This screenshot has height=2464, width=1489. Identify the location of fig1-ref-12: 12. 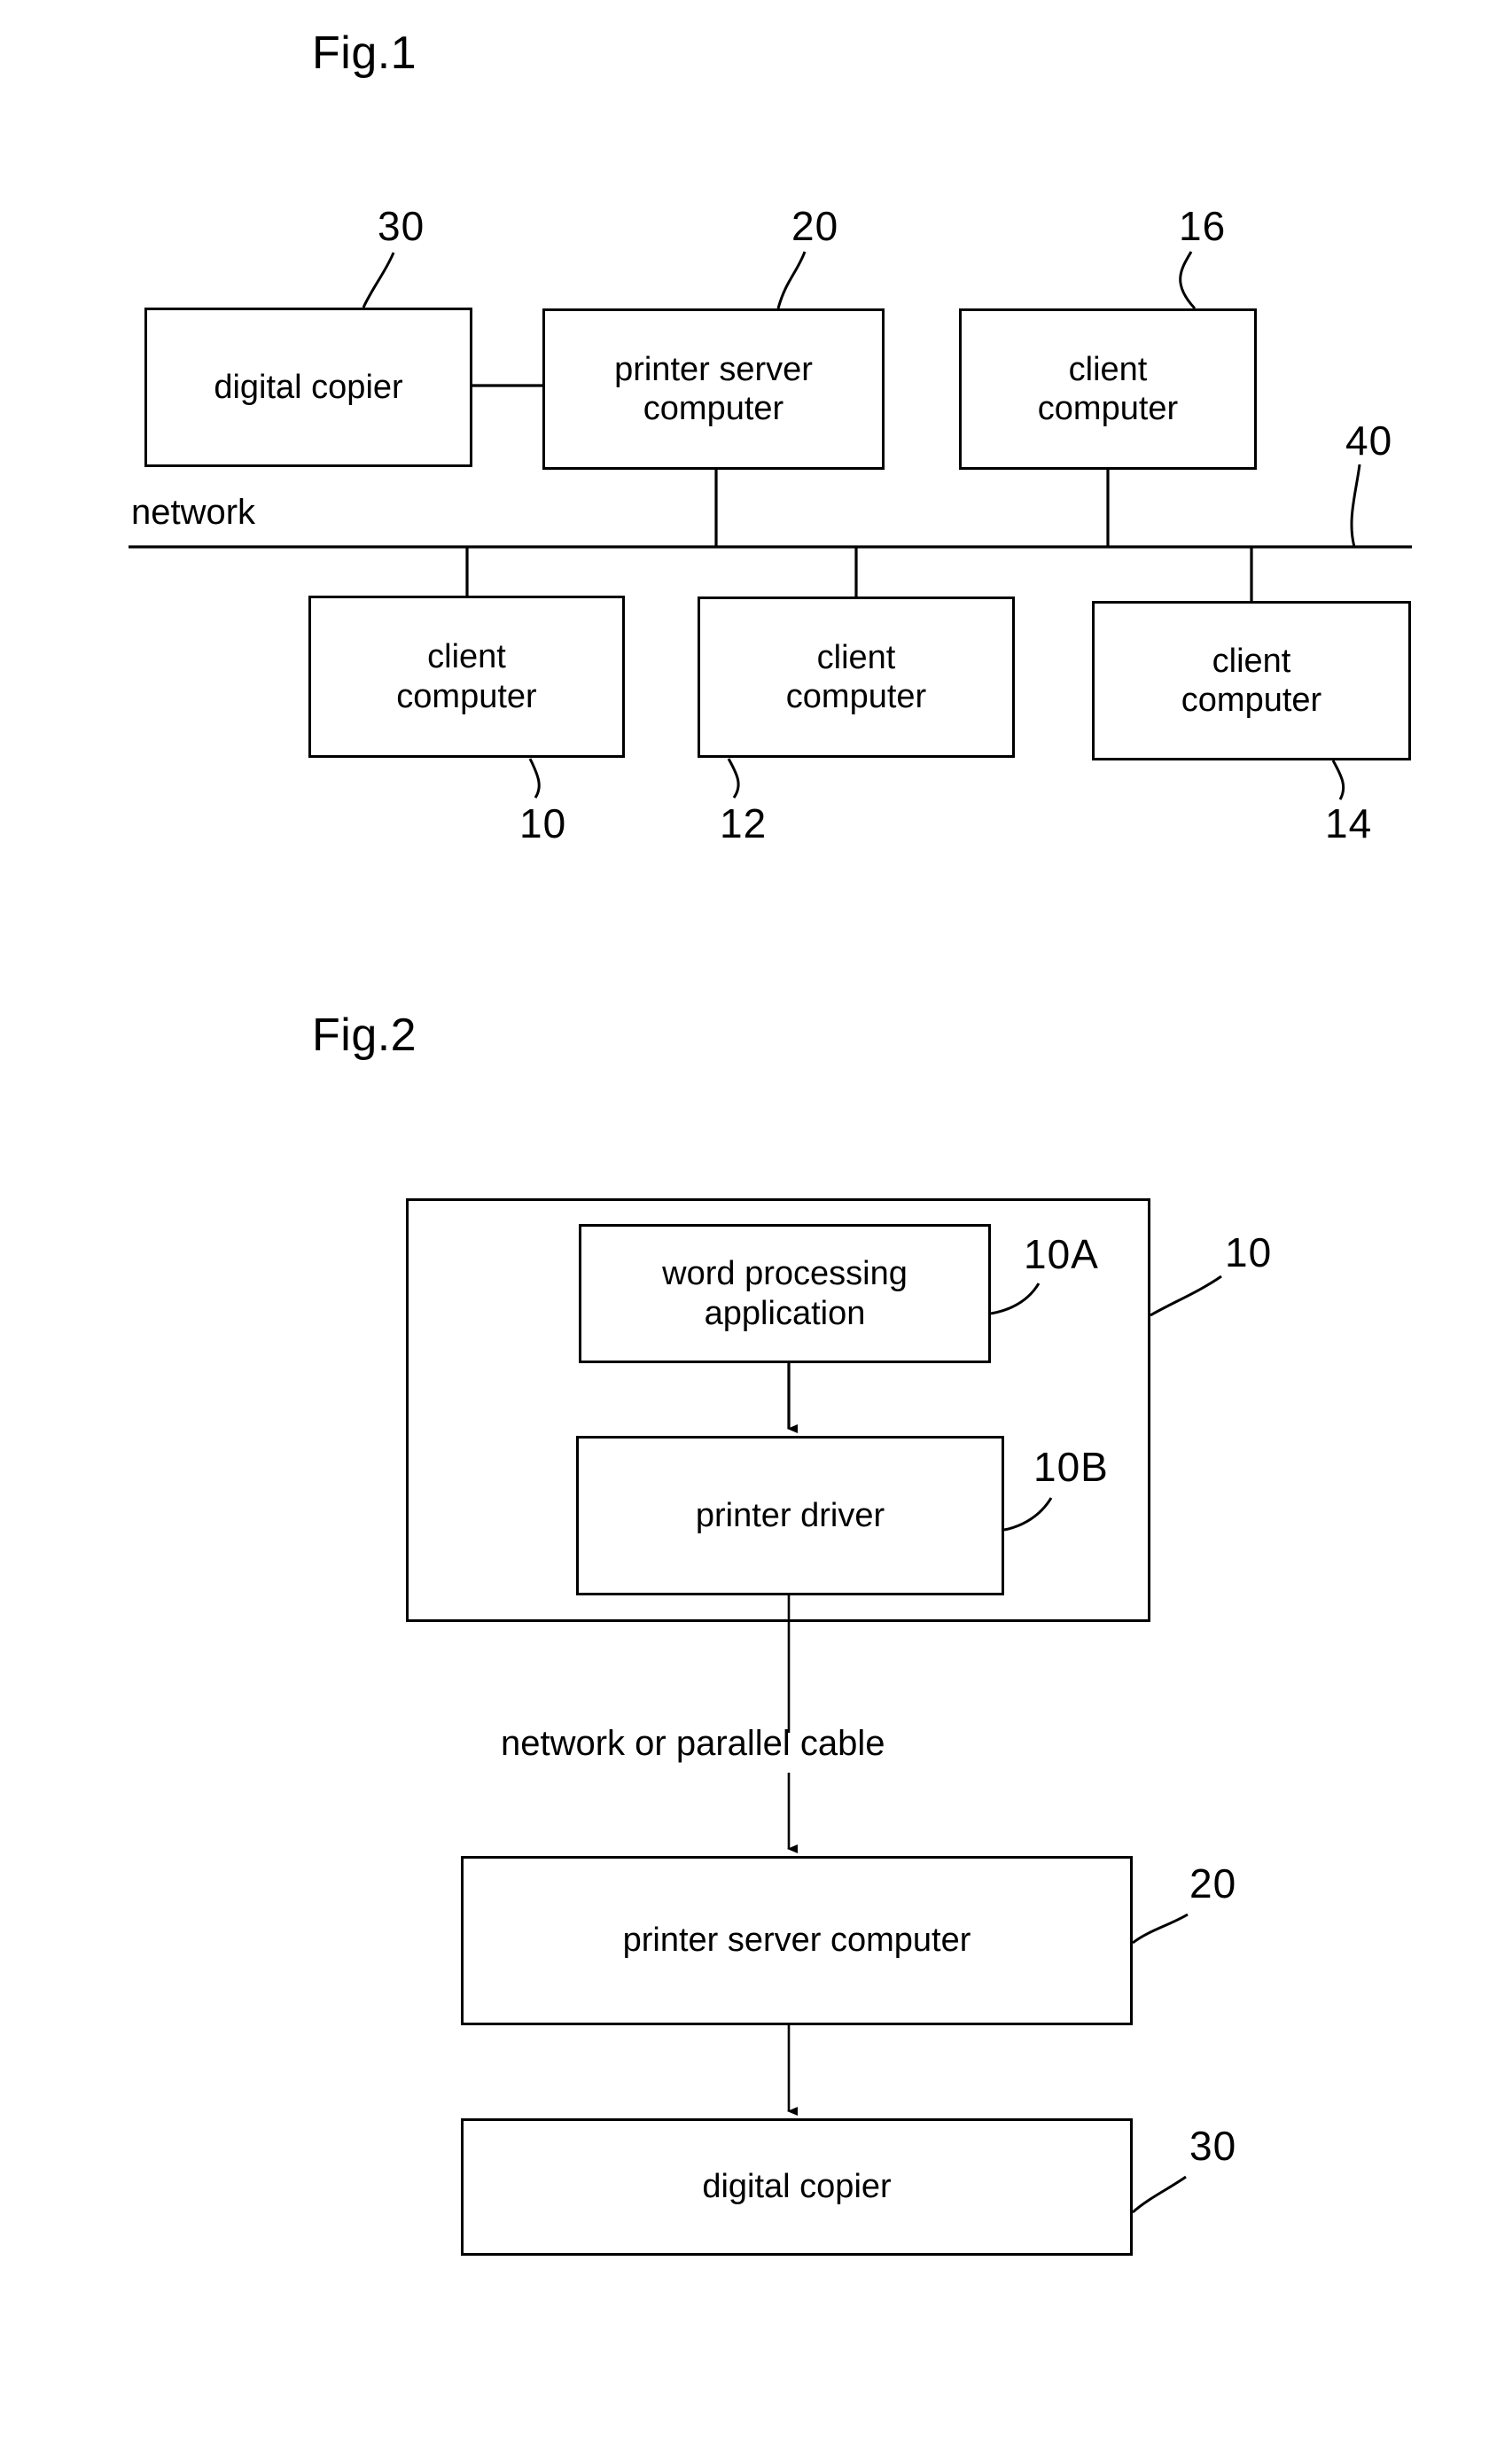
(744, 823).